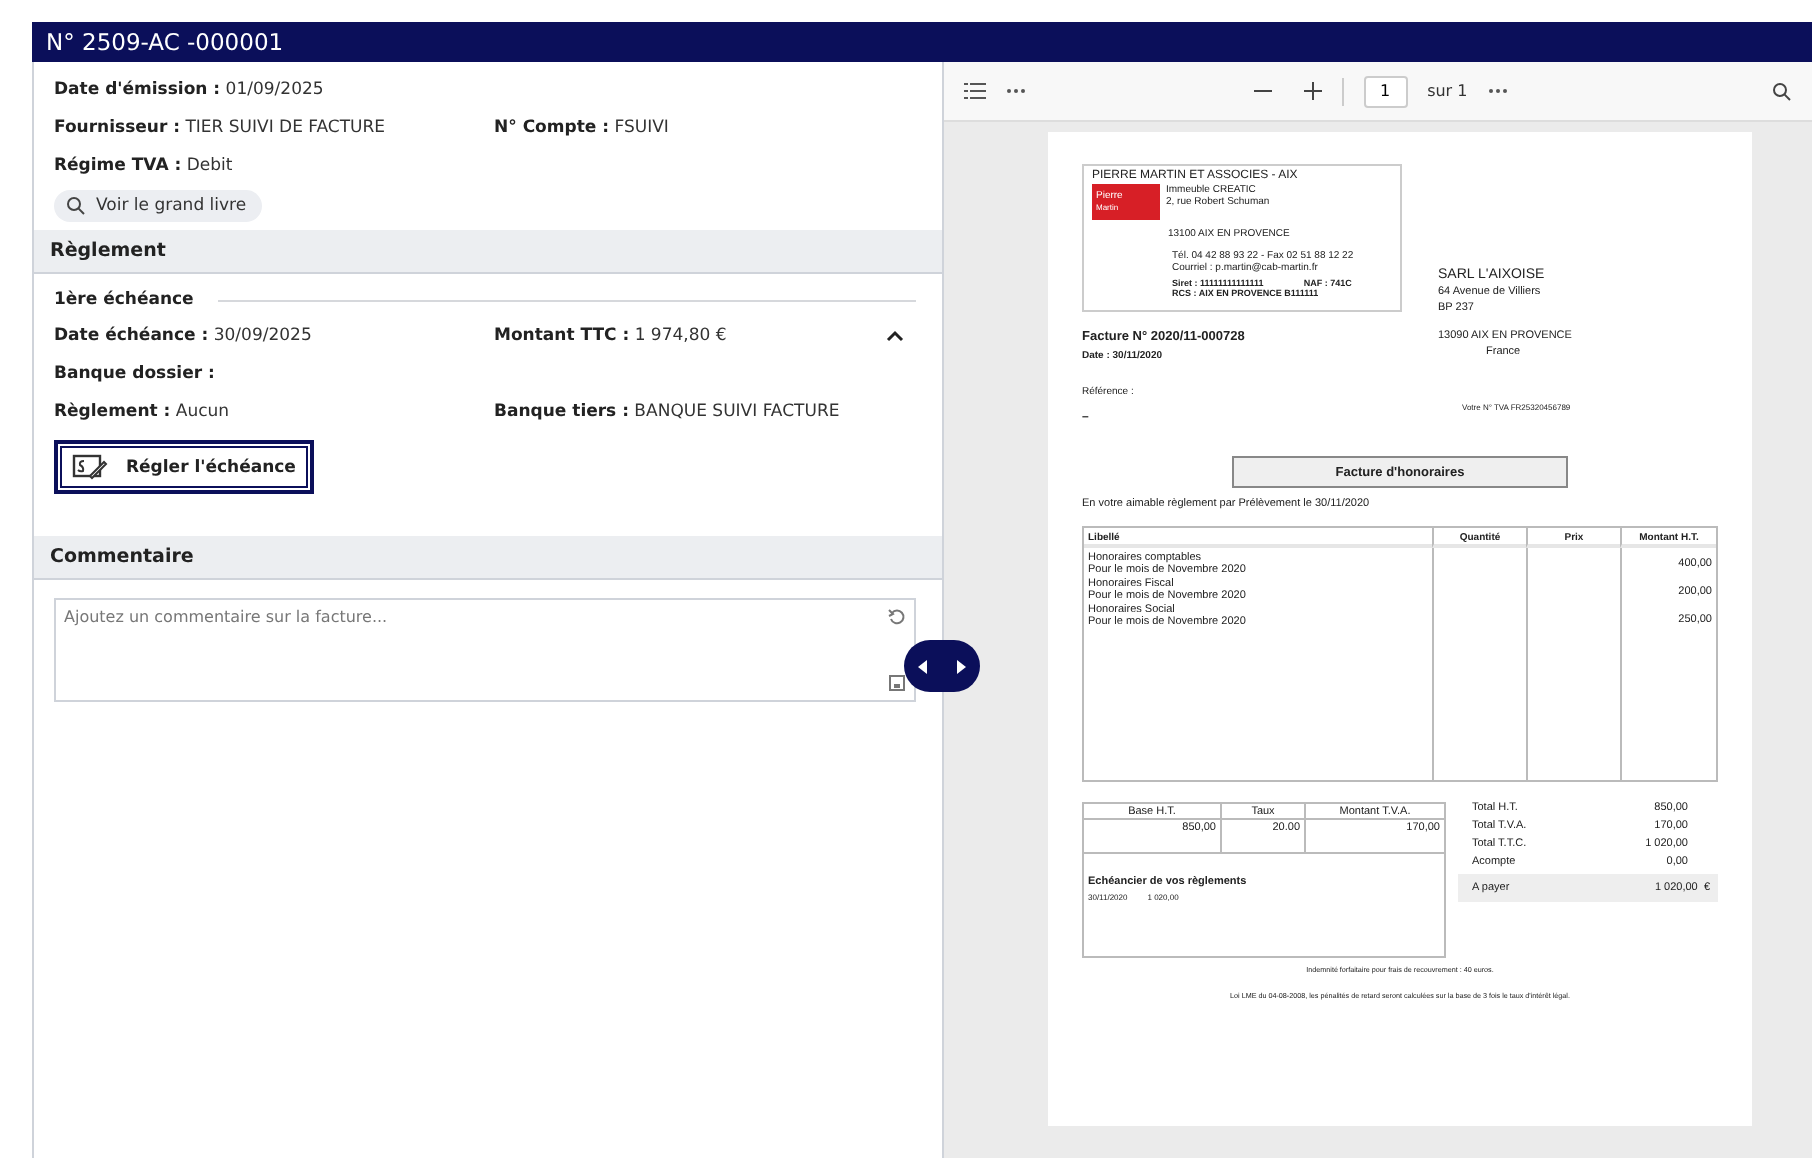  What do you see at coordinates (895, 336) in the screenshot?
I see `collapse-icon` at bounding box center [895, 336].